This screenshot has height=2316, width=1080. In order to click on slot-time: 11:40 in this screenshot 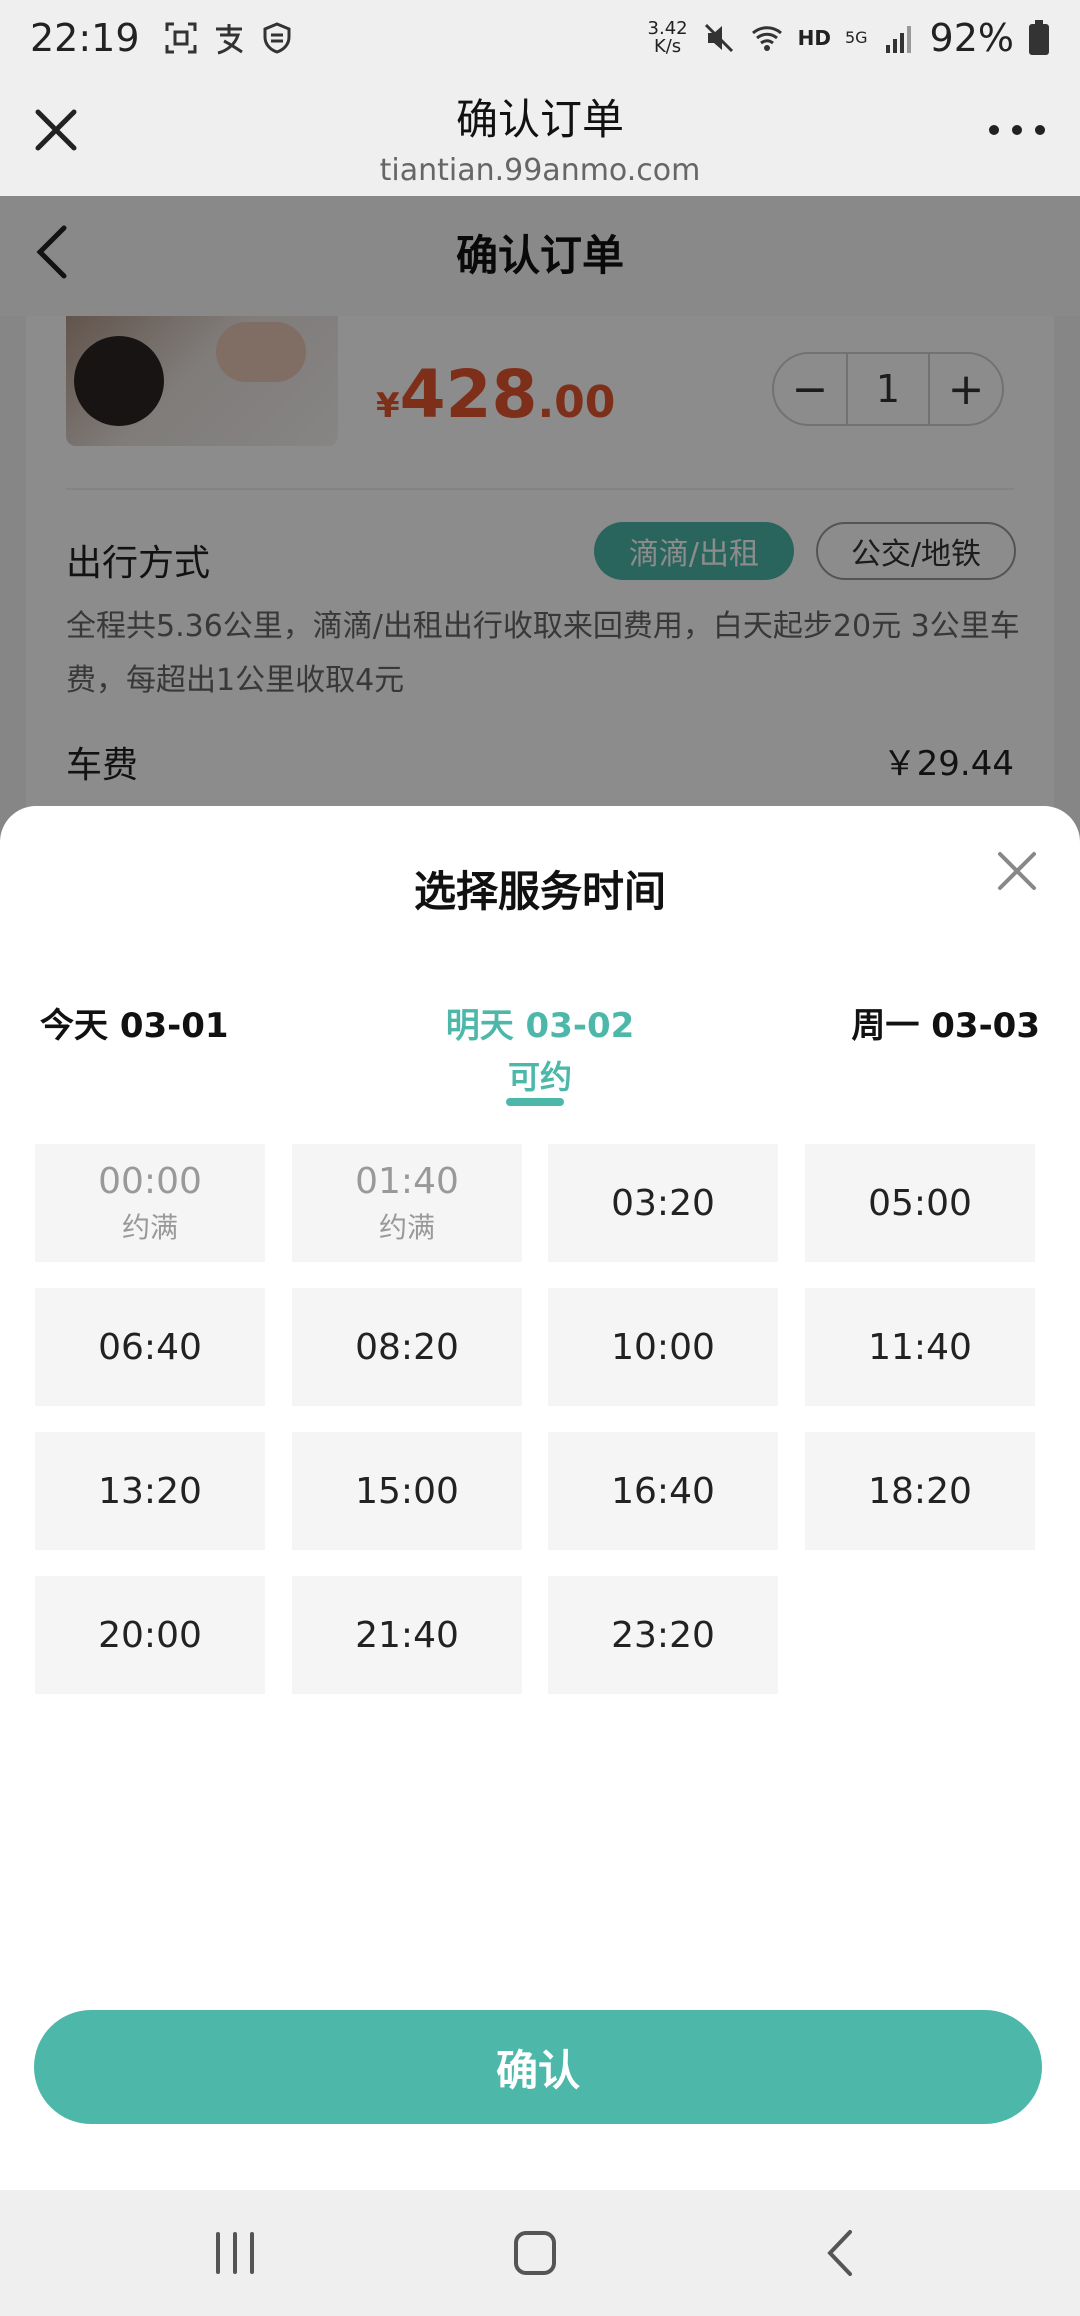, I will do `click(920, 1347)`.